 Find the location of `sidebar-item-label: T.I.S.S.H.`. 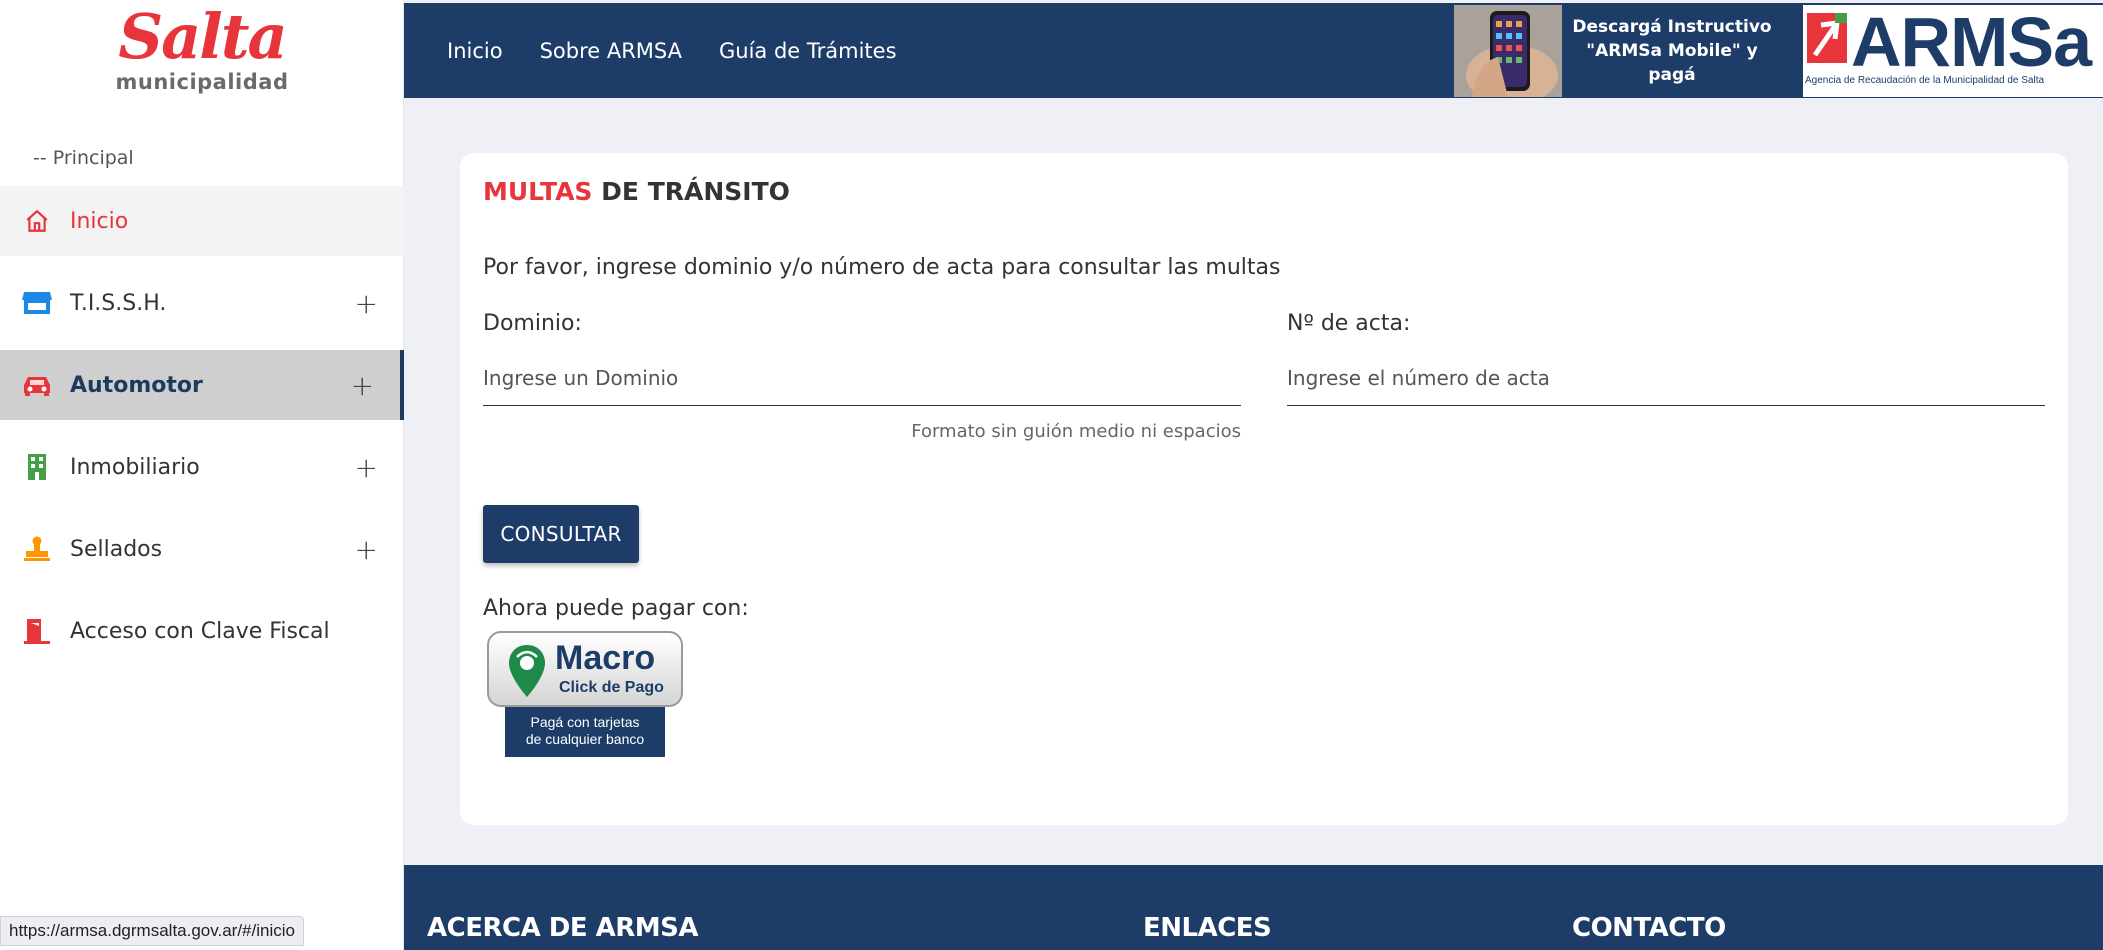

sidebar-item-label: T.I.S.S.H. is located at coordinates (118, 303).